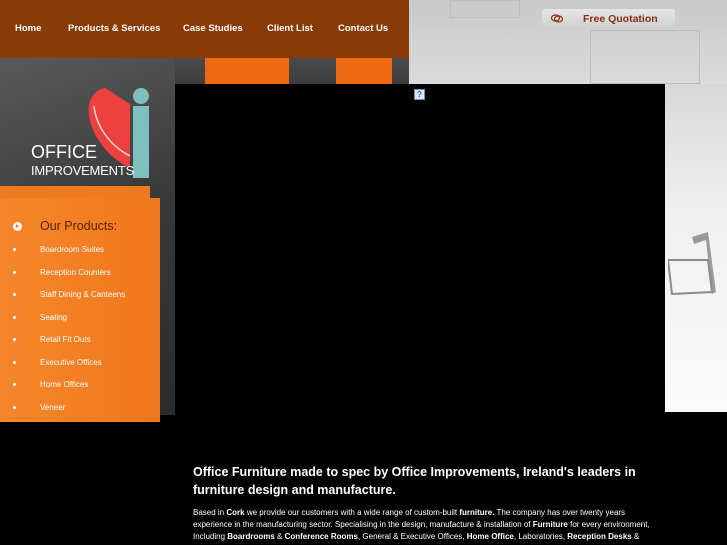  I want to click on chair-illustration, so click(692, 264).